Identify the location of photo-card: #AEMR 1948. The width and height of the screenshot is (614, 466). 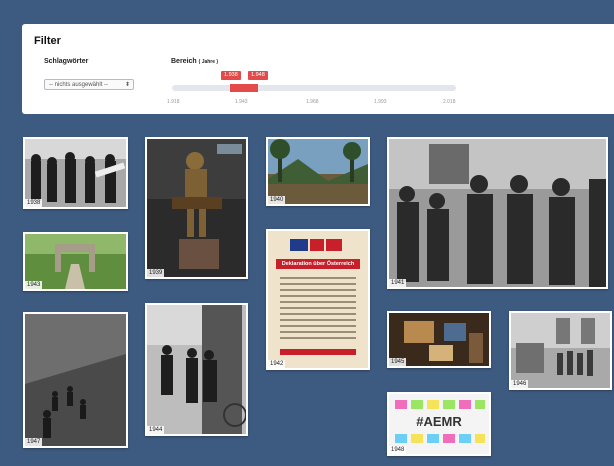
(439, 424).